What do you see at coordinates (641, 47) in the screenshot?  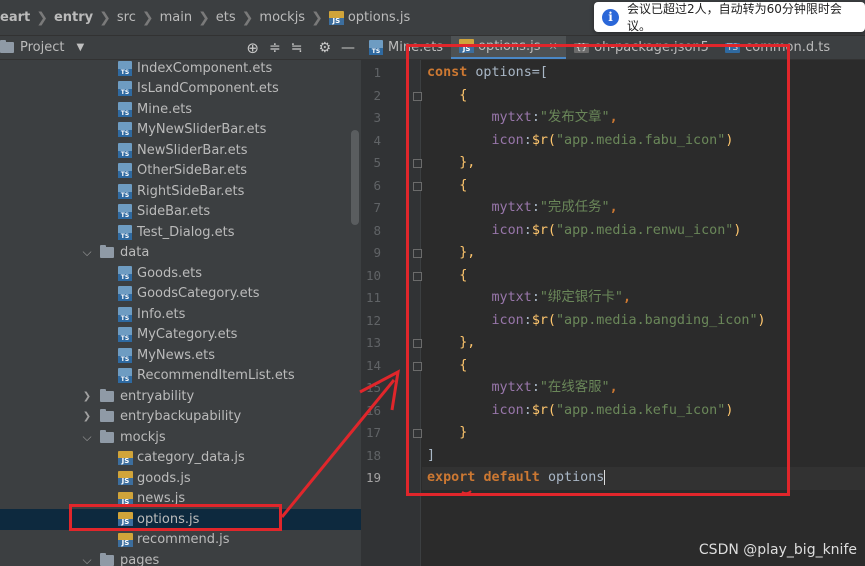 I see `editor-tab: {} oh-package.json5` at bounding box center [641, 47].